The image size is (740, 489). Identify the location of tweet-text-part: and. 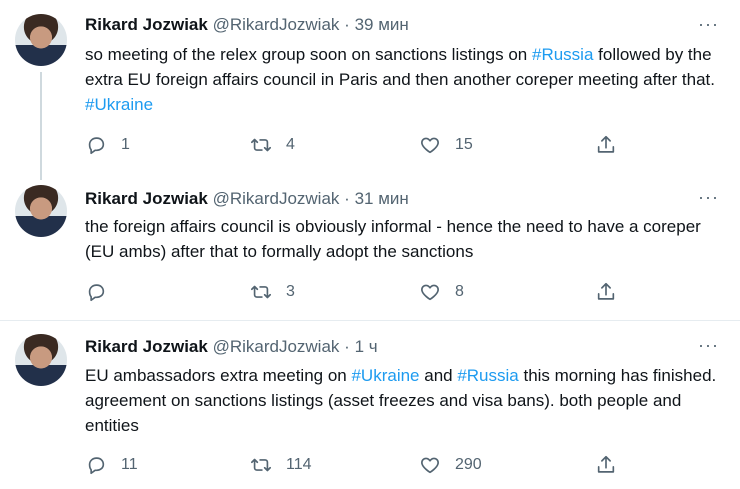
(438, 375).